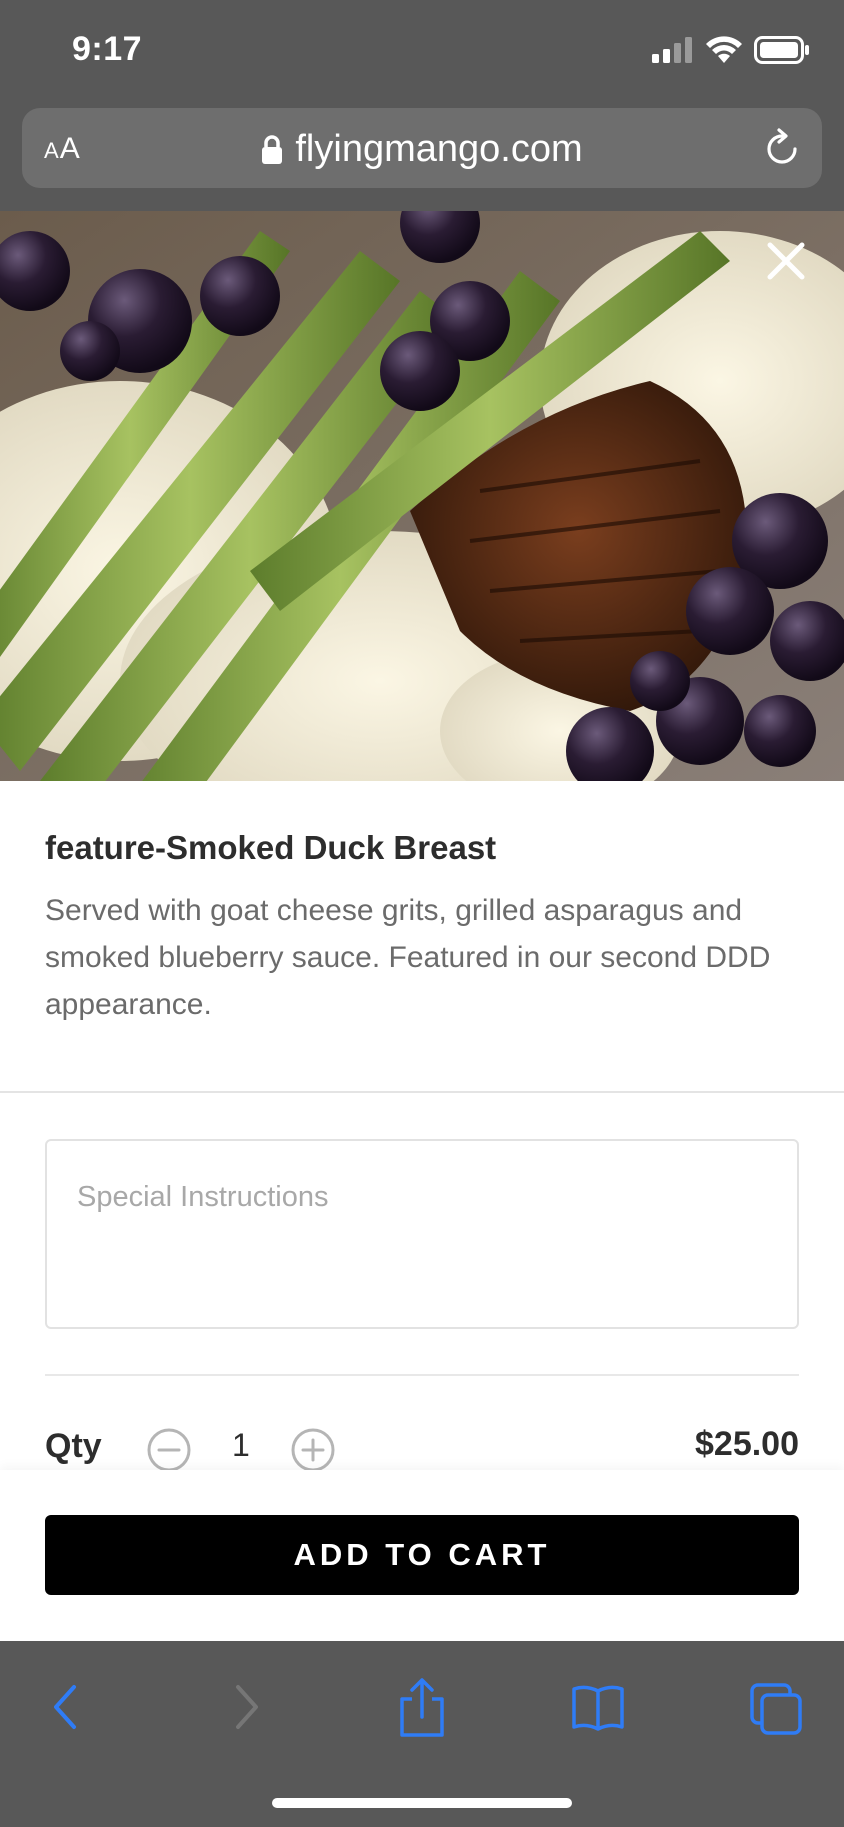 The width and height of the screenshot is (844, 1827). I want to click on plus-circle-icon, so click(313, 1450).